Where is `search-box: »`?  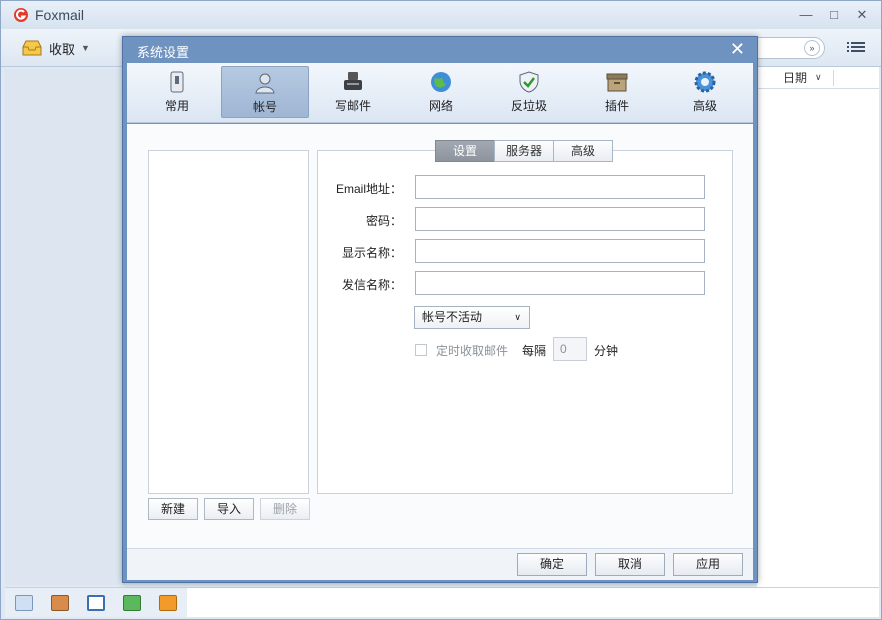 search-box: » is located at coordinates (791, 48).